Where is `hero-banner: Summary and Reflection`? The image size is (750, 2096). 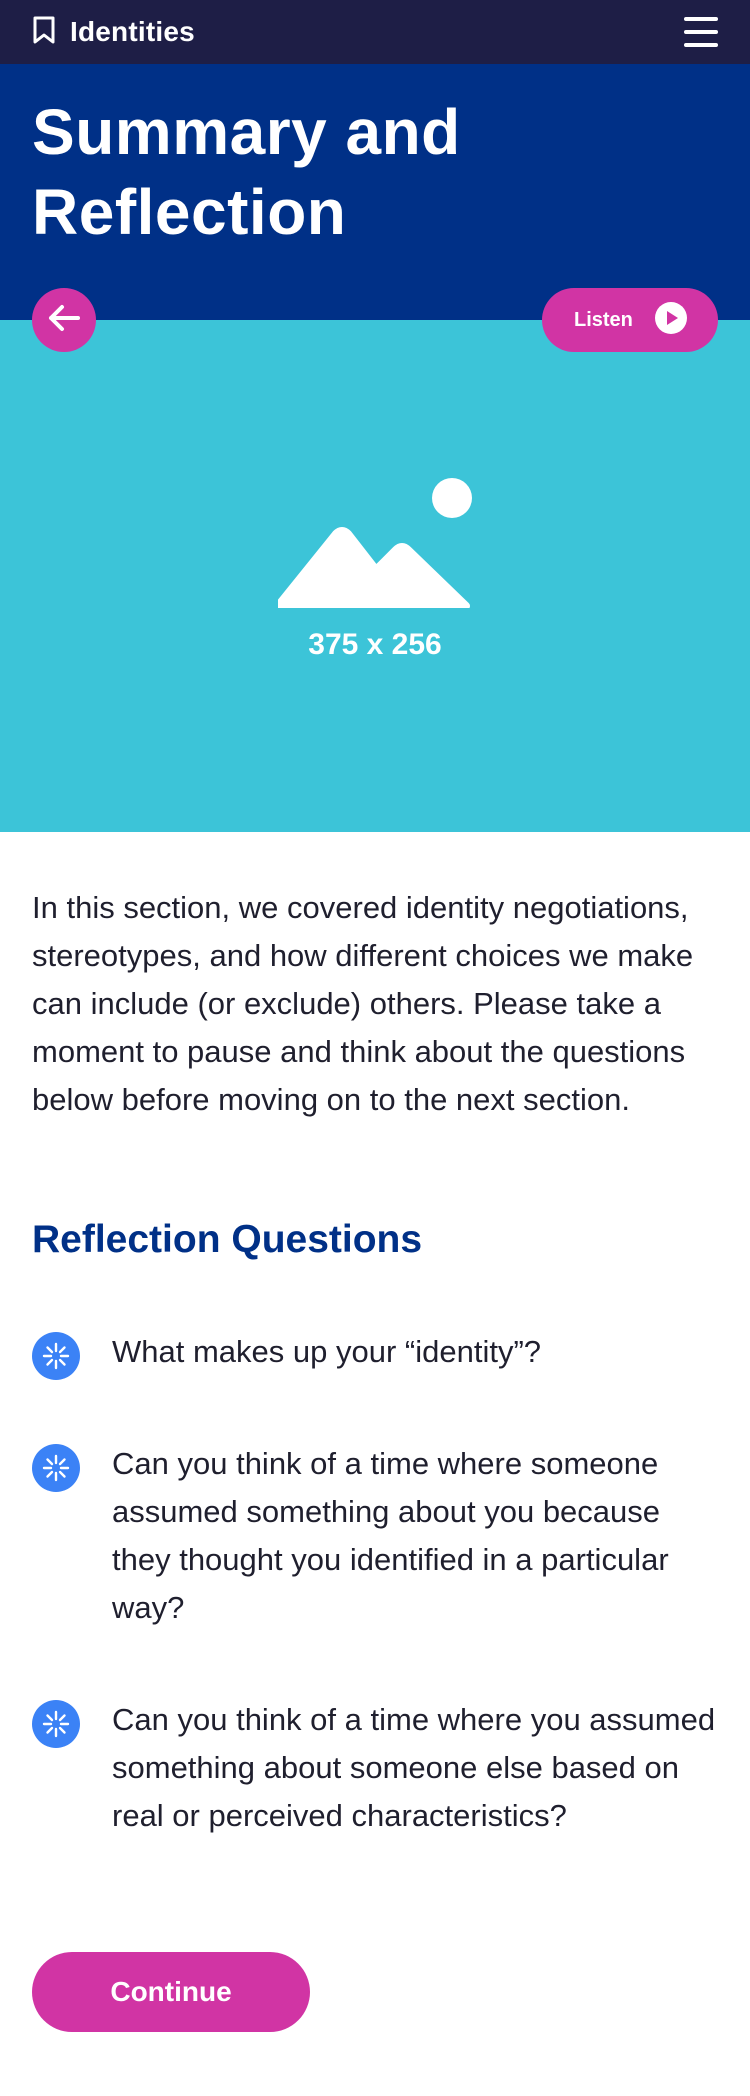 hero-banner: Summary and Reflection is located at coordinates (375, 192).